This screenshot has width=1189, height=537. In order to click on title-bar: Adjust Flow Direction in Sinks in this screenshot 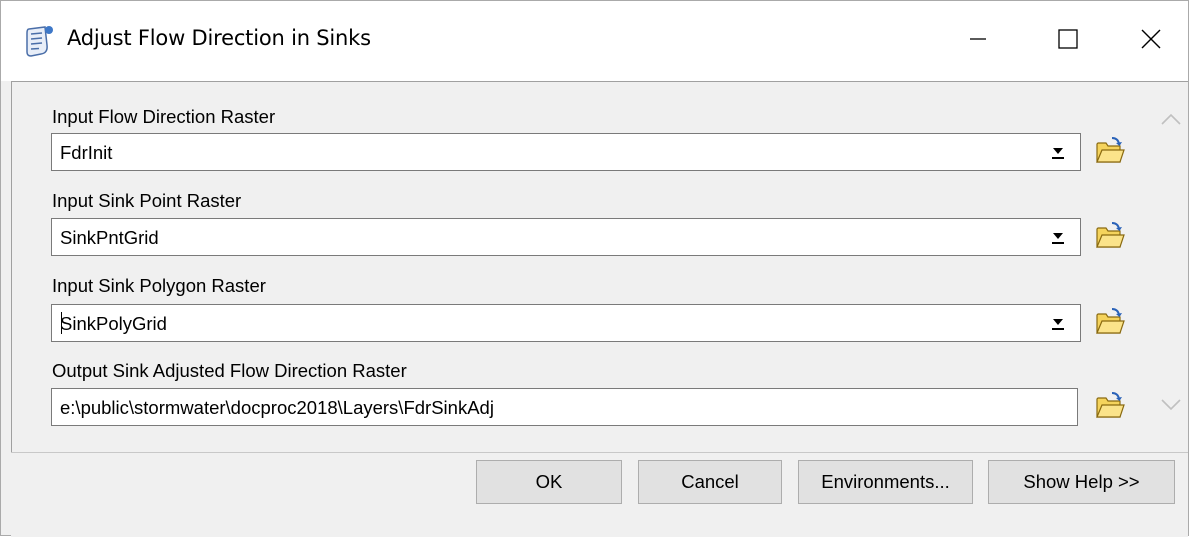, I will do `click(594, 41)`.